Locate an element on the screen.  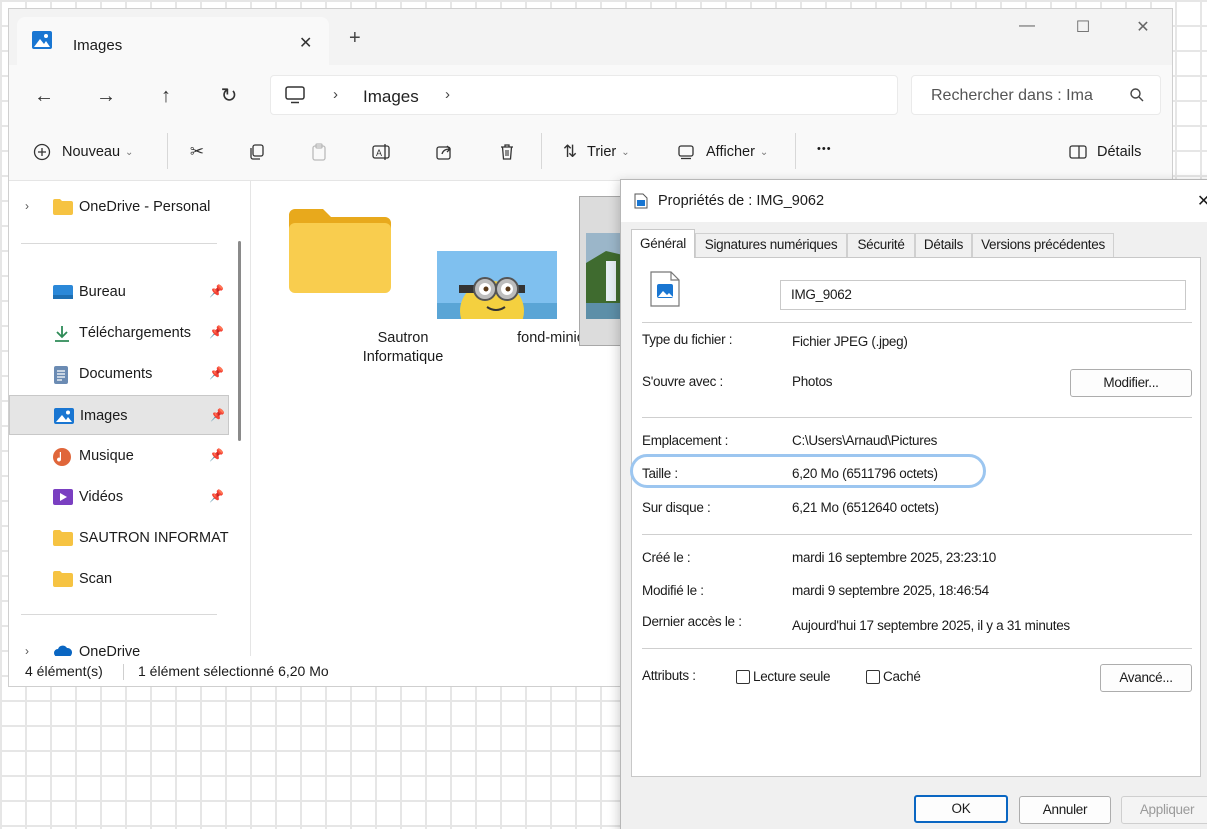
share-button is located at coordinates (444, 152).